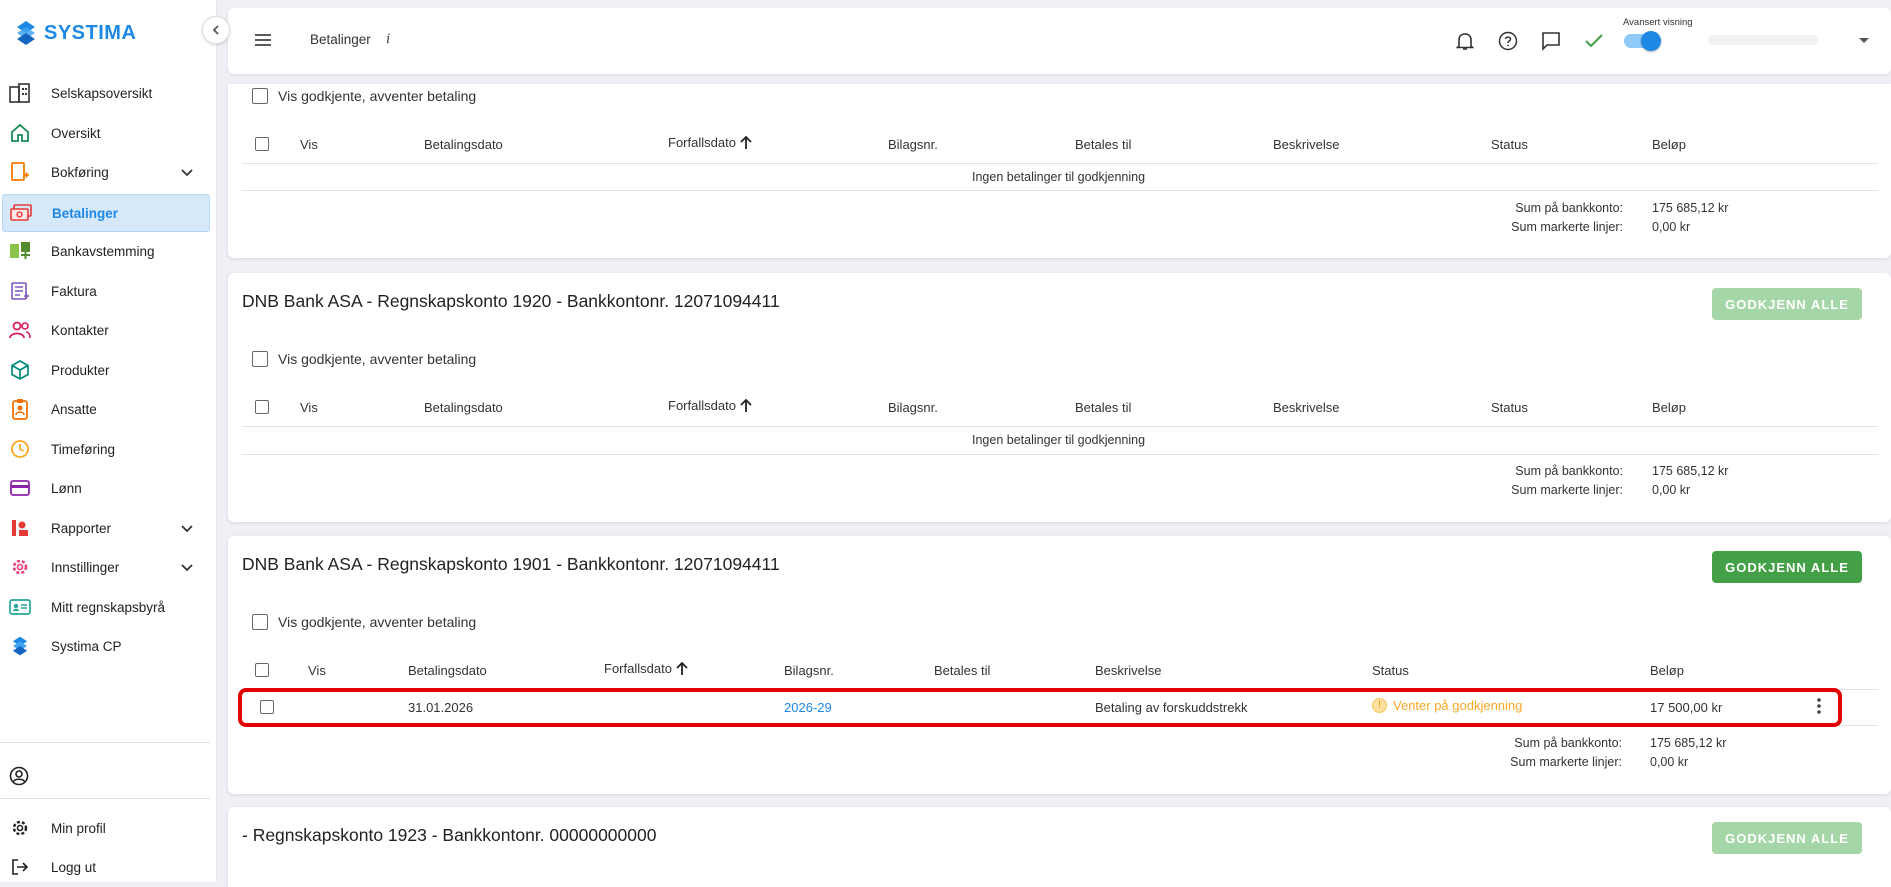 The image size is (1891, 887). I want to click on sum-marked-value: 0,00 kr, so click(1669, 762).